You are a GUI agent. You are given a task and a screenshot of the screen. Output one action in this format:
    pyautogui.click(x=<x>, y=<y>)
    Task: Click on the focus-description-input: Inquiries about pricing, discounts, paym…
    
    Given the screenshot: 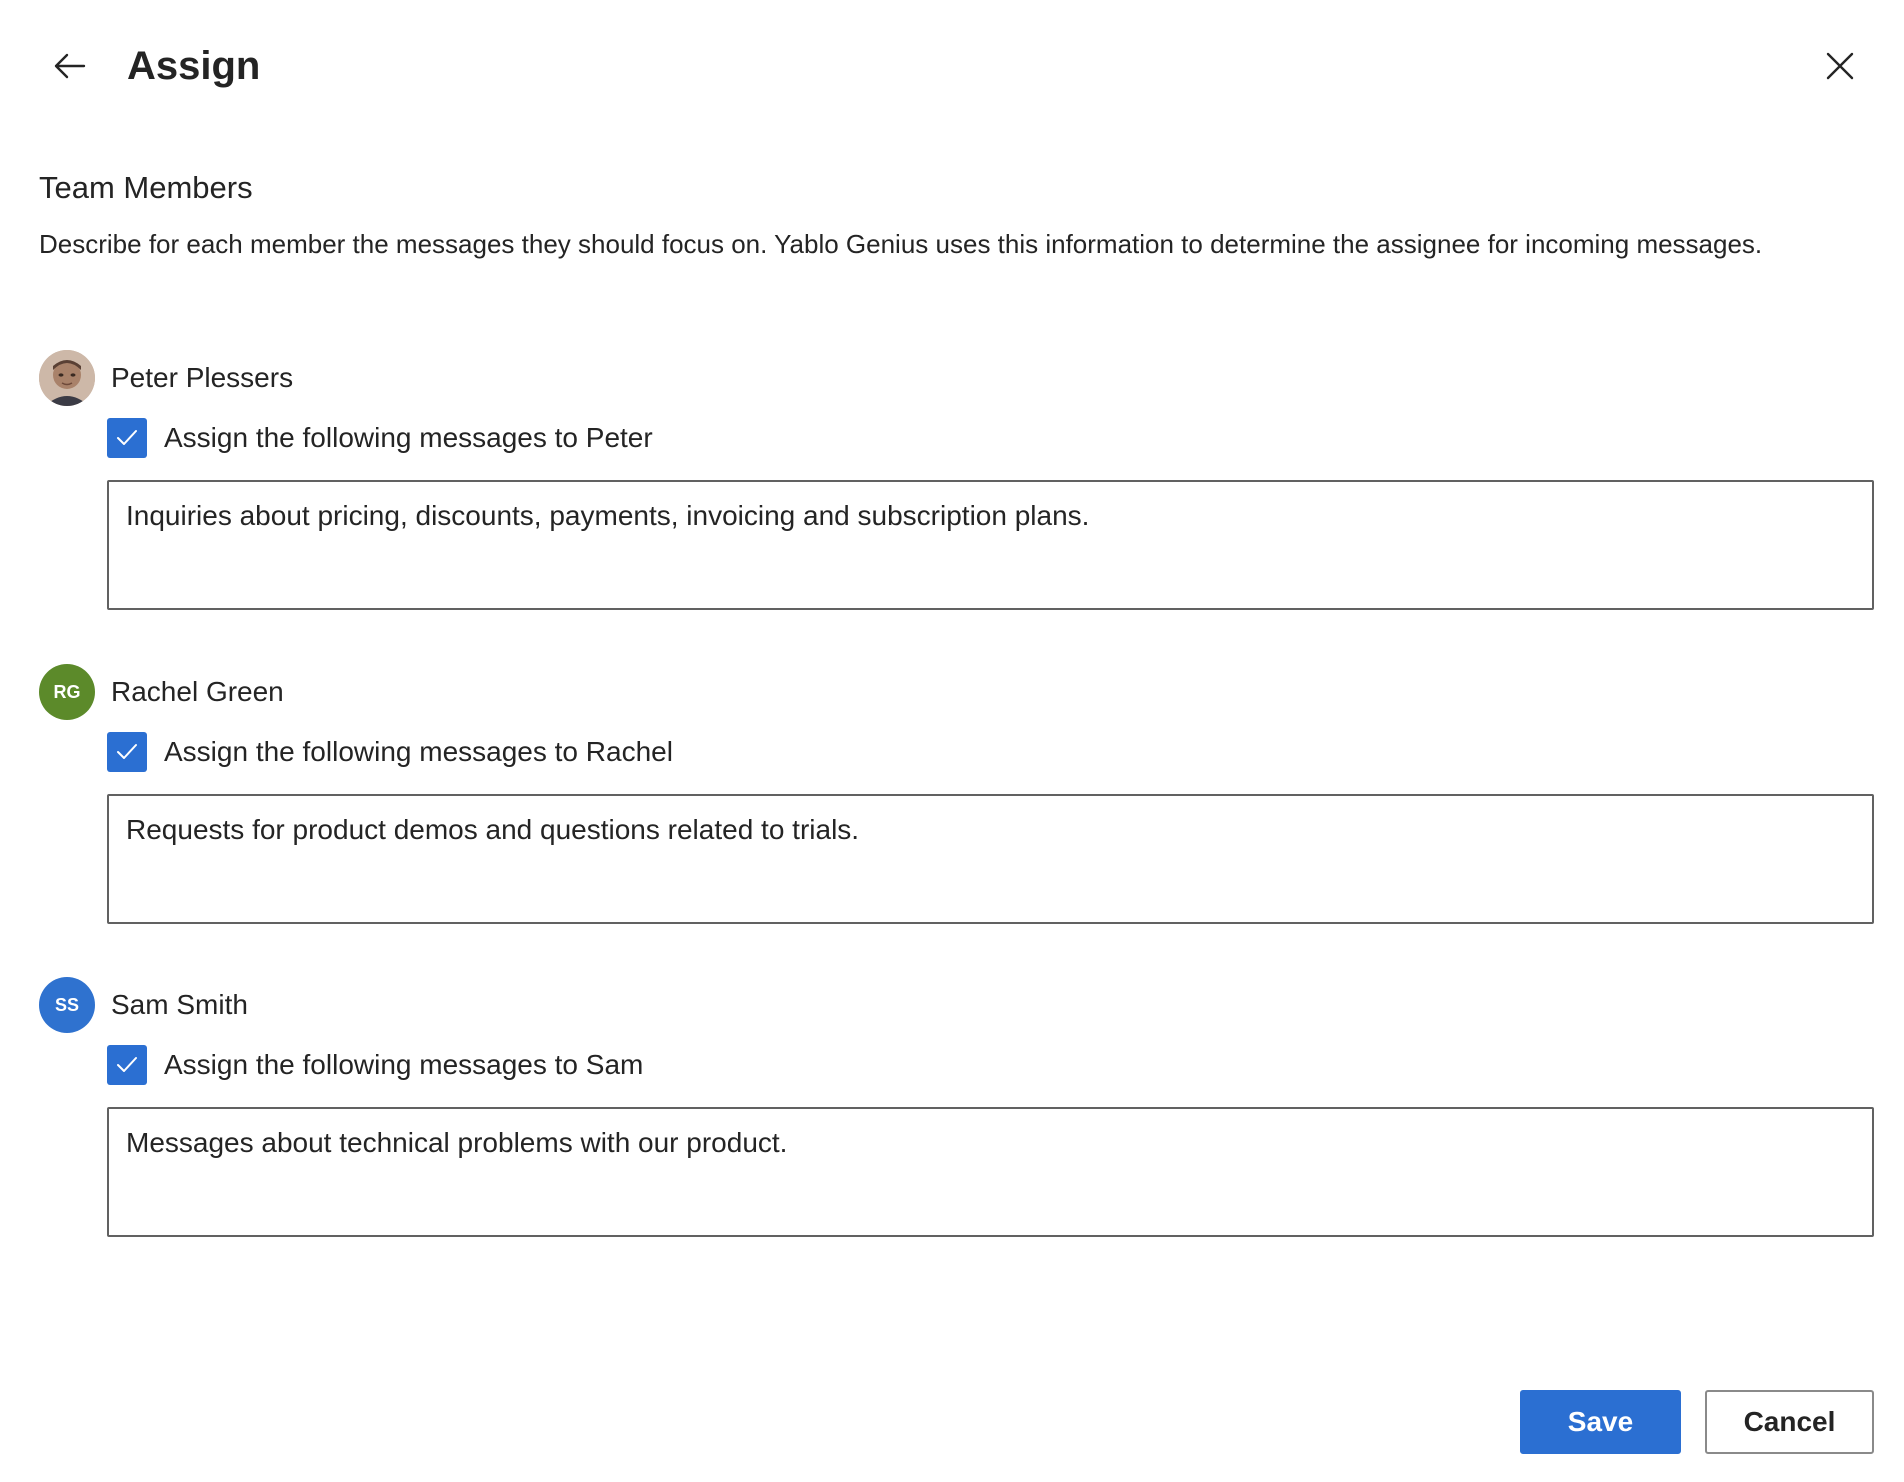 What is the action you would take?
    pyautogui.click(x=990, y=545)
    